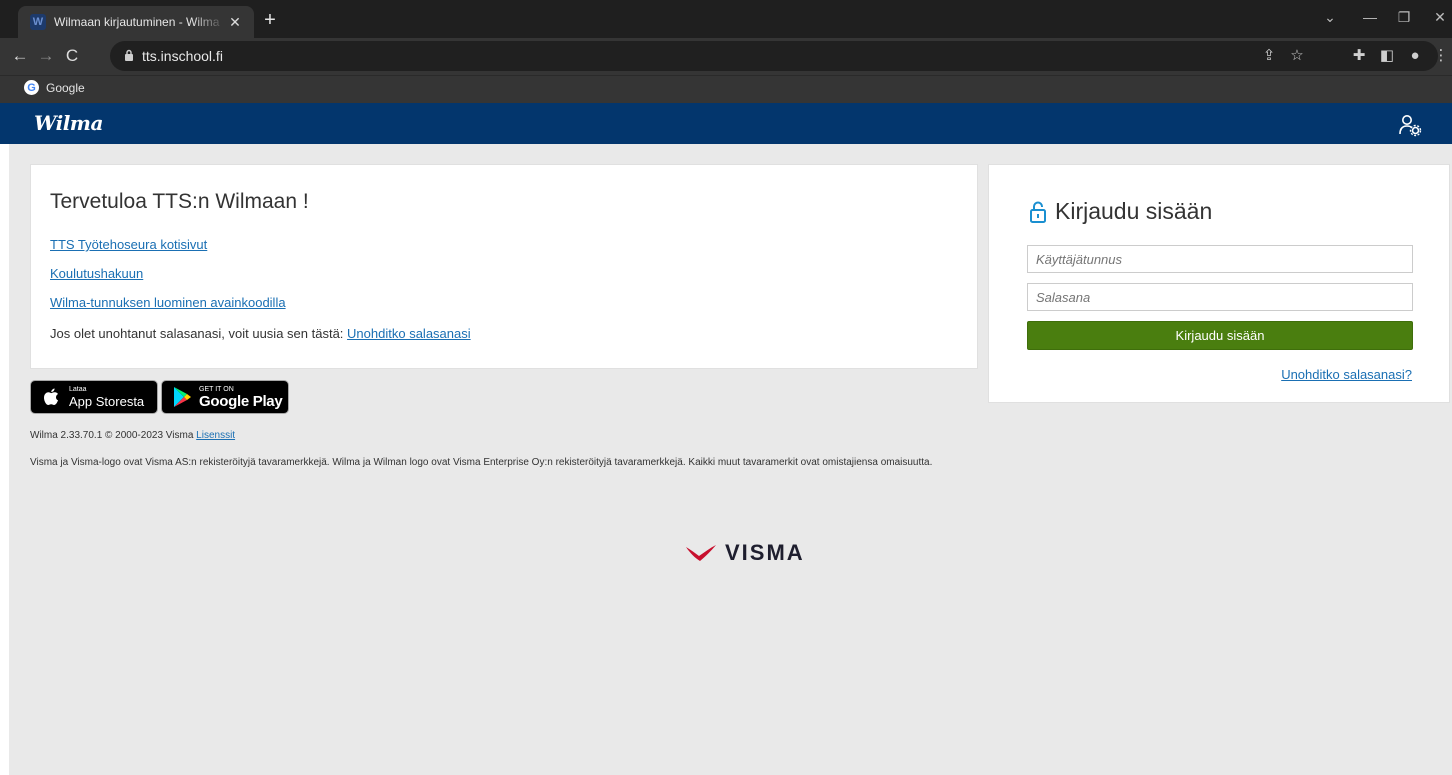 This screenshot has width=1452, height=775. I want to click on tab-title: Wilmaan kirjautuminen - Wilma, so click(137, 22).